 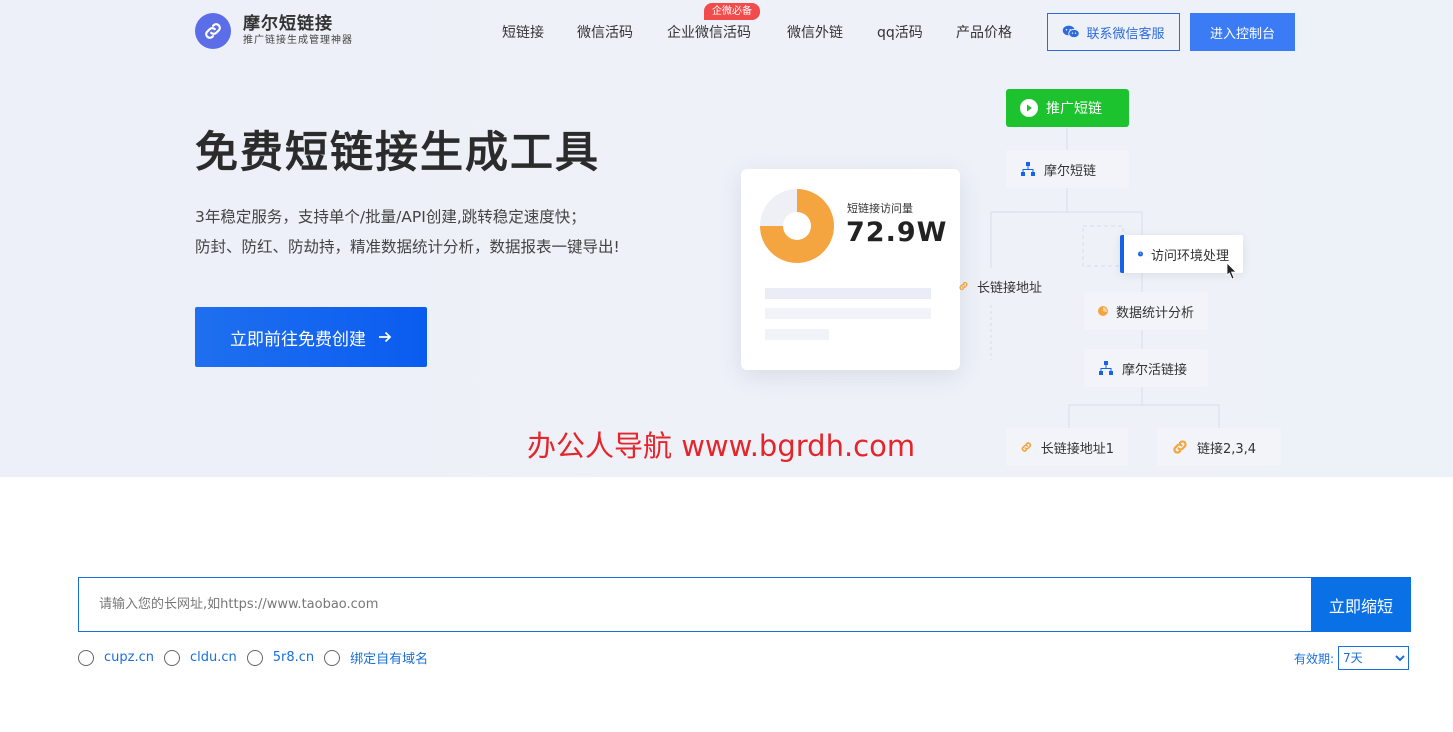 What do you see at coordinates (389, 657) in the screenshot?
I see `domain-label-custom: 绑定自有域名` at bounding box center [389, 657].